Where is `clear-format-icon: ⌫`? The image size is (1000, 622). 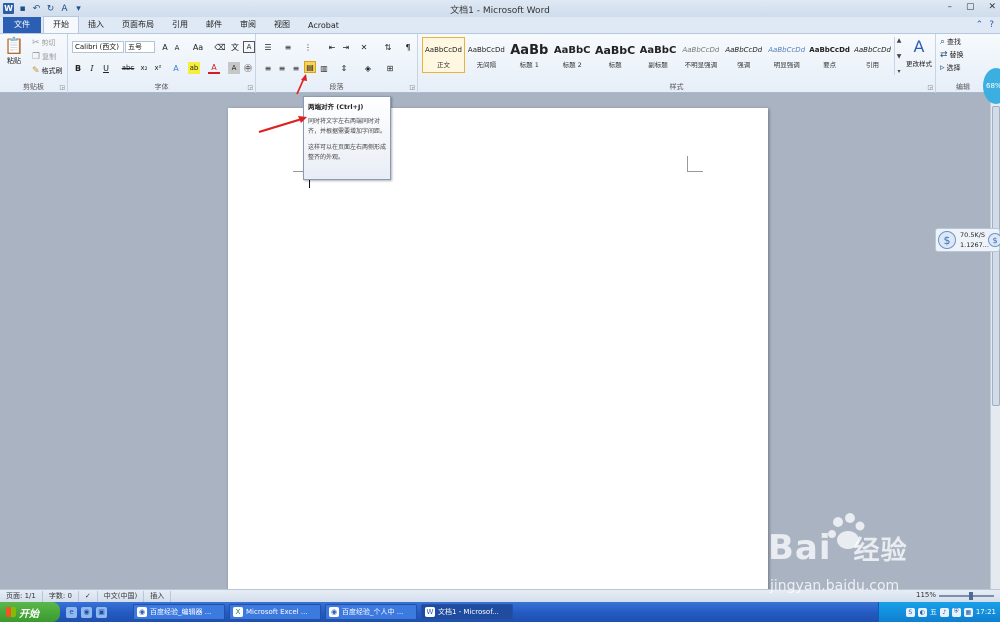 clear-format-icon: ⌫ is located at coordinates (220, 47).